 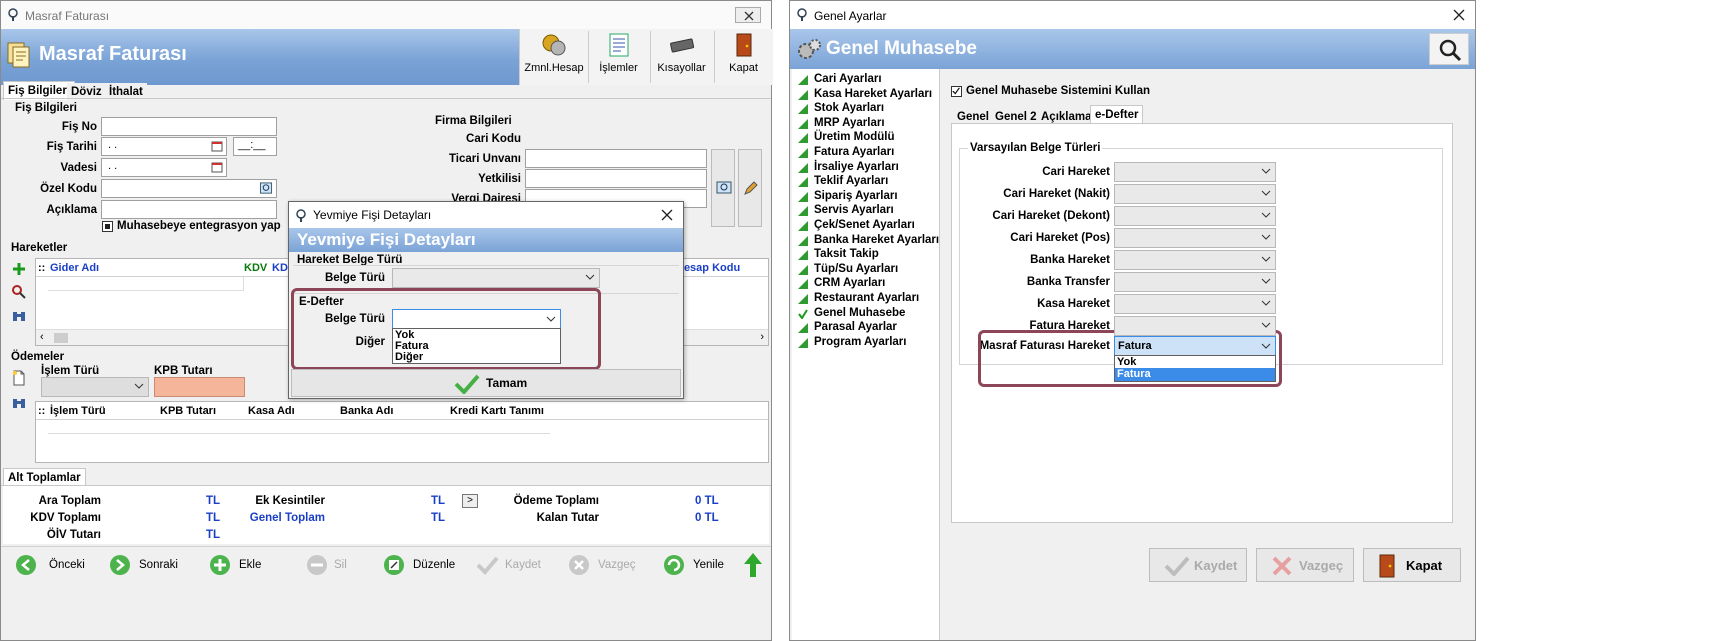 What do you see at coordinates (698, 566) in the screenshot?
I see `yenile-button: Yenile` at bounding box center [698, 566].